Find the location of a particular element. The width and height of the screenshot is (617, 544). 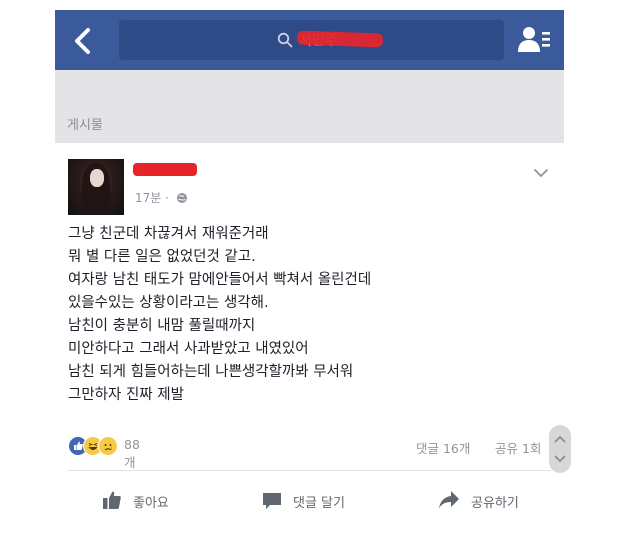

like-button: 좋아요 is located at coordinates (151, 501).